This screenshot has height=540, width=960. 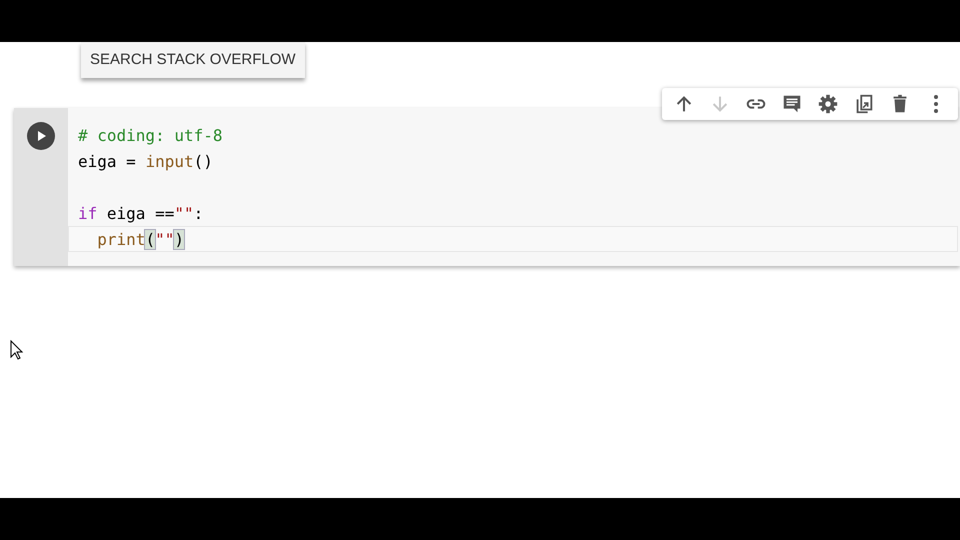 I want to click on play-icon, so click(x=41, y=136).